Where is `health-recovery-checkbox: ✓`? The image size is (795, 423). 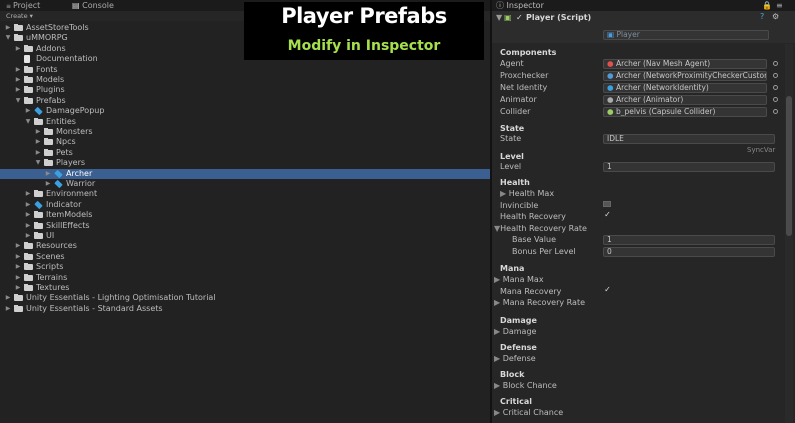
health-recovery-checkbox: ✓ is located at coordinates (607, 215).